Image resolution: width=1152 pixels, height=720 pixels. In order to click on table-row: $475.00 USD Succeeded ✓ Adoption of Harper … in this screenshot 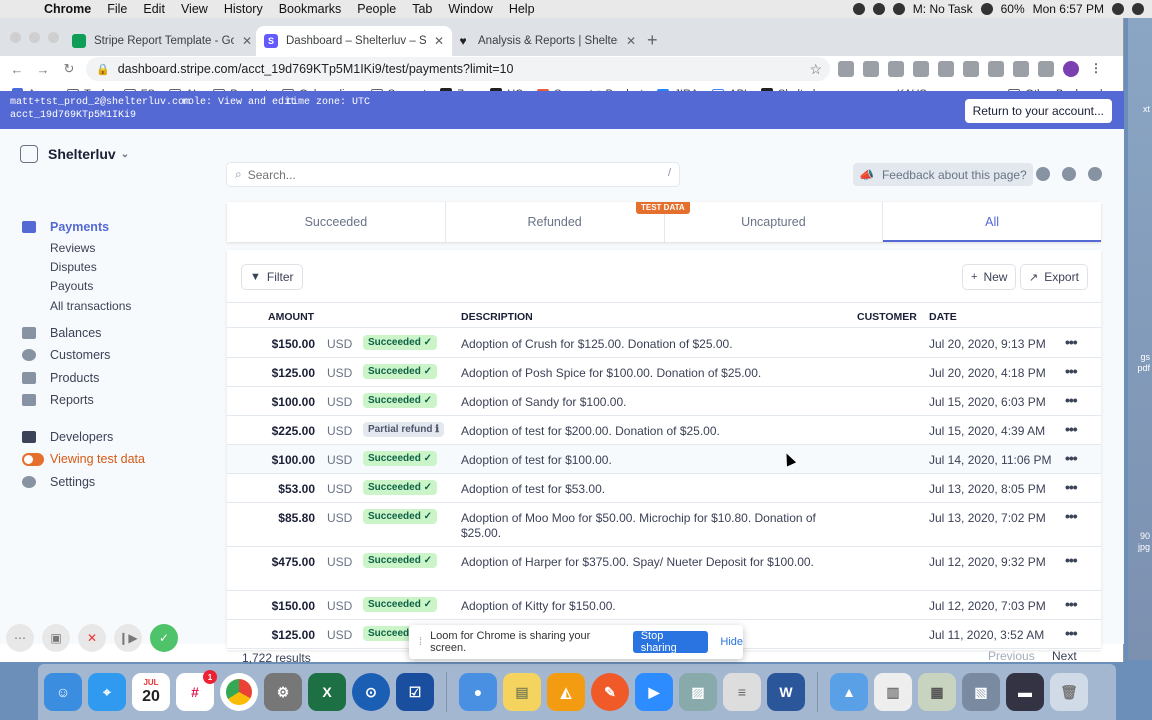, I will do `click(664, 569)`.